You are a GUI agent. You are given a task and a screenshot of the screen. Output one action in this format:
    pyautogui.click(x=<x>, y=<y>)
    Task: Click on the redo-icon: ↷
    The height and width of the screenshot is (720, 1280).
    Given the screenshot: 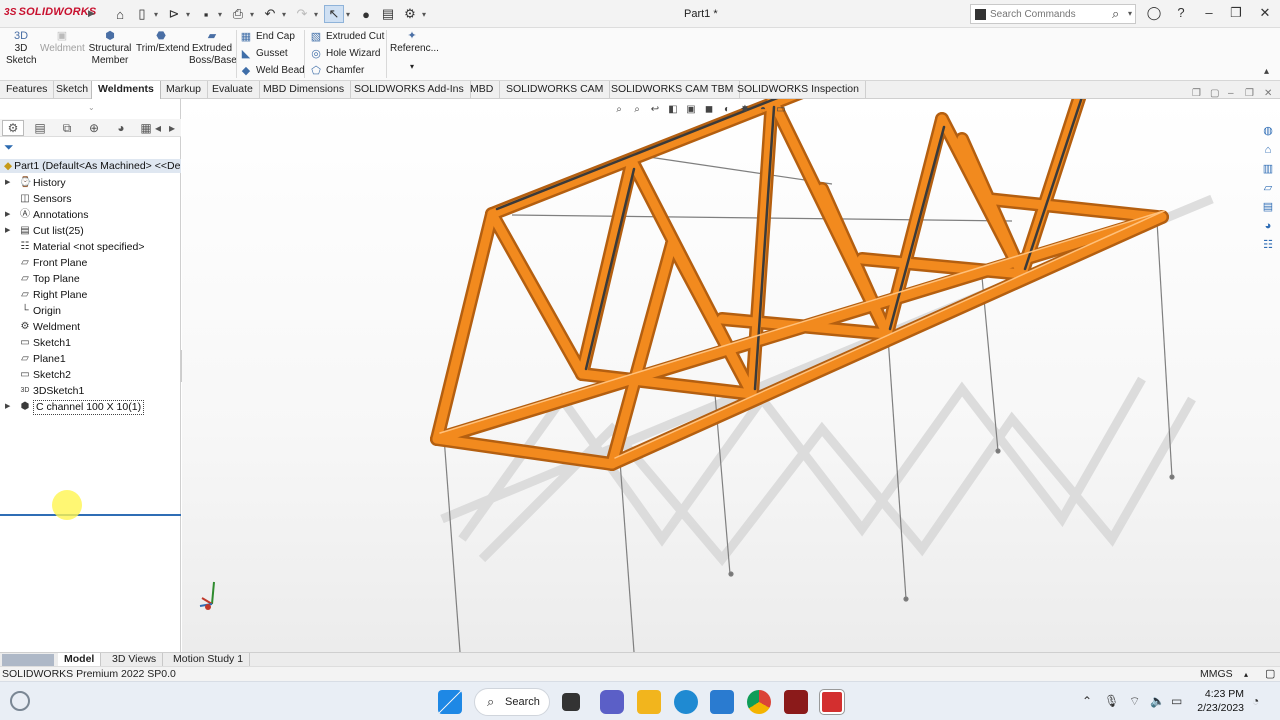 What is the action you would take?
    pyautogui.click(x=302, y=14)
    